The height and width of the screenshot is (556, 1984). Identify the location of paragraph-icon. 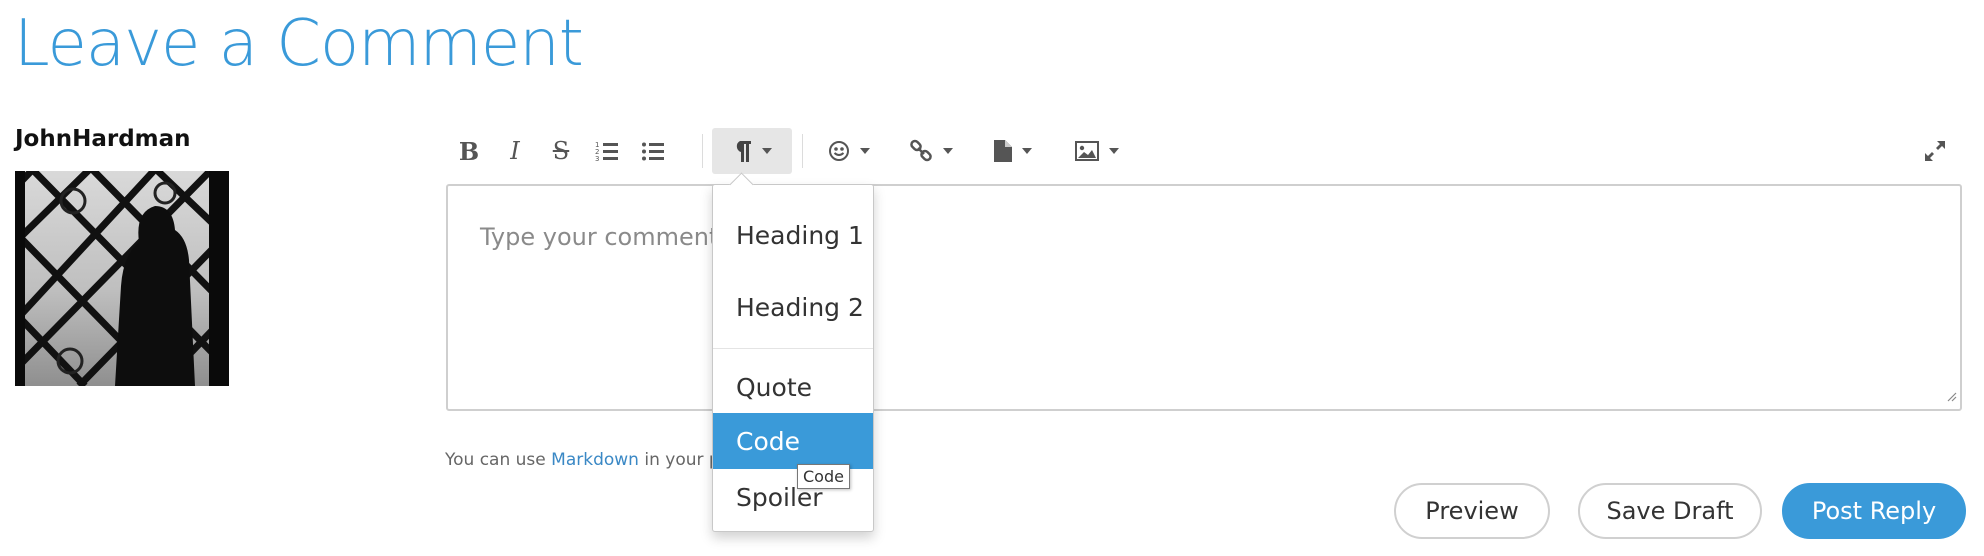
(742, 151).